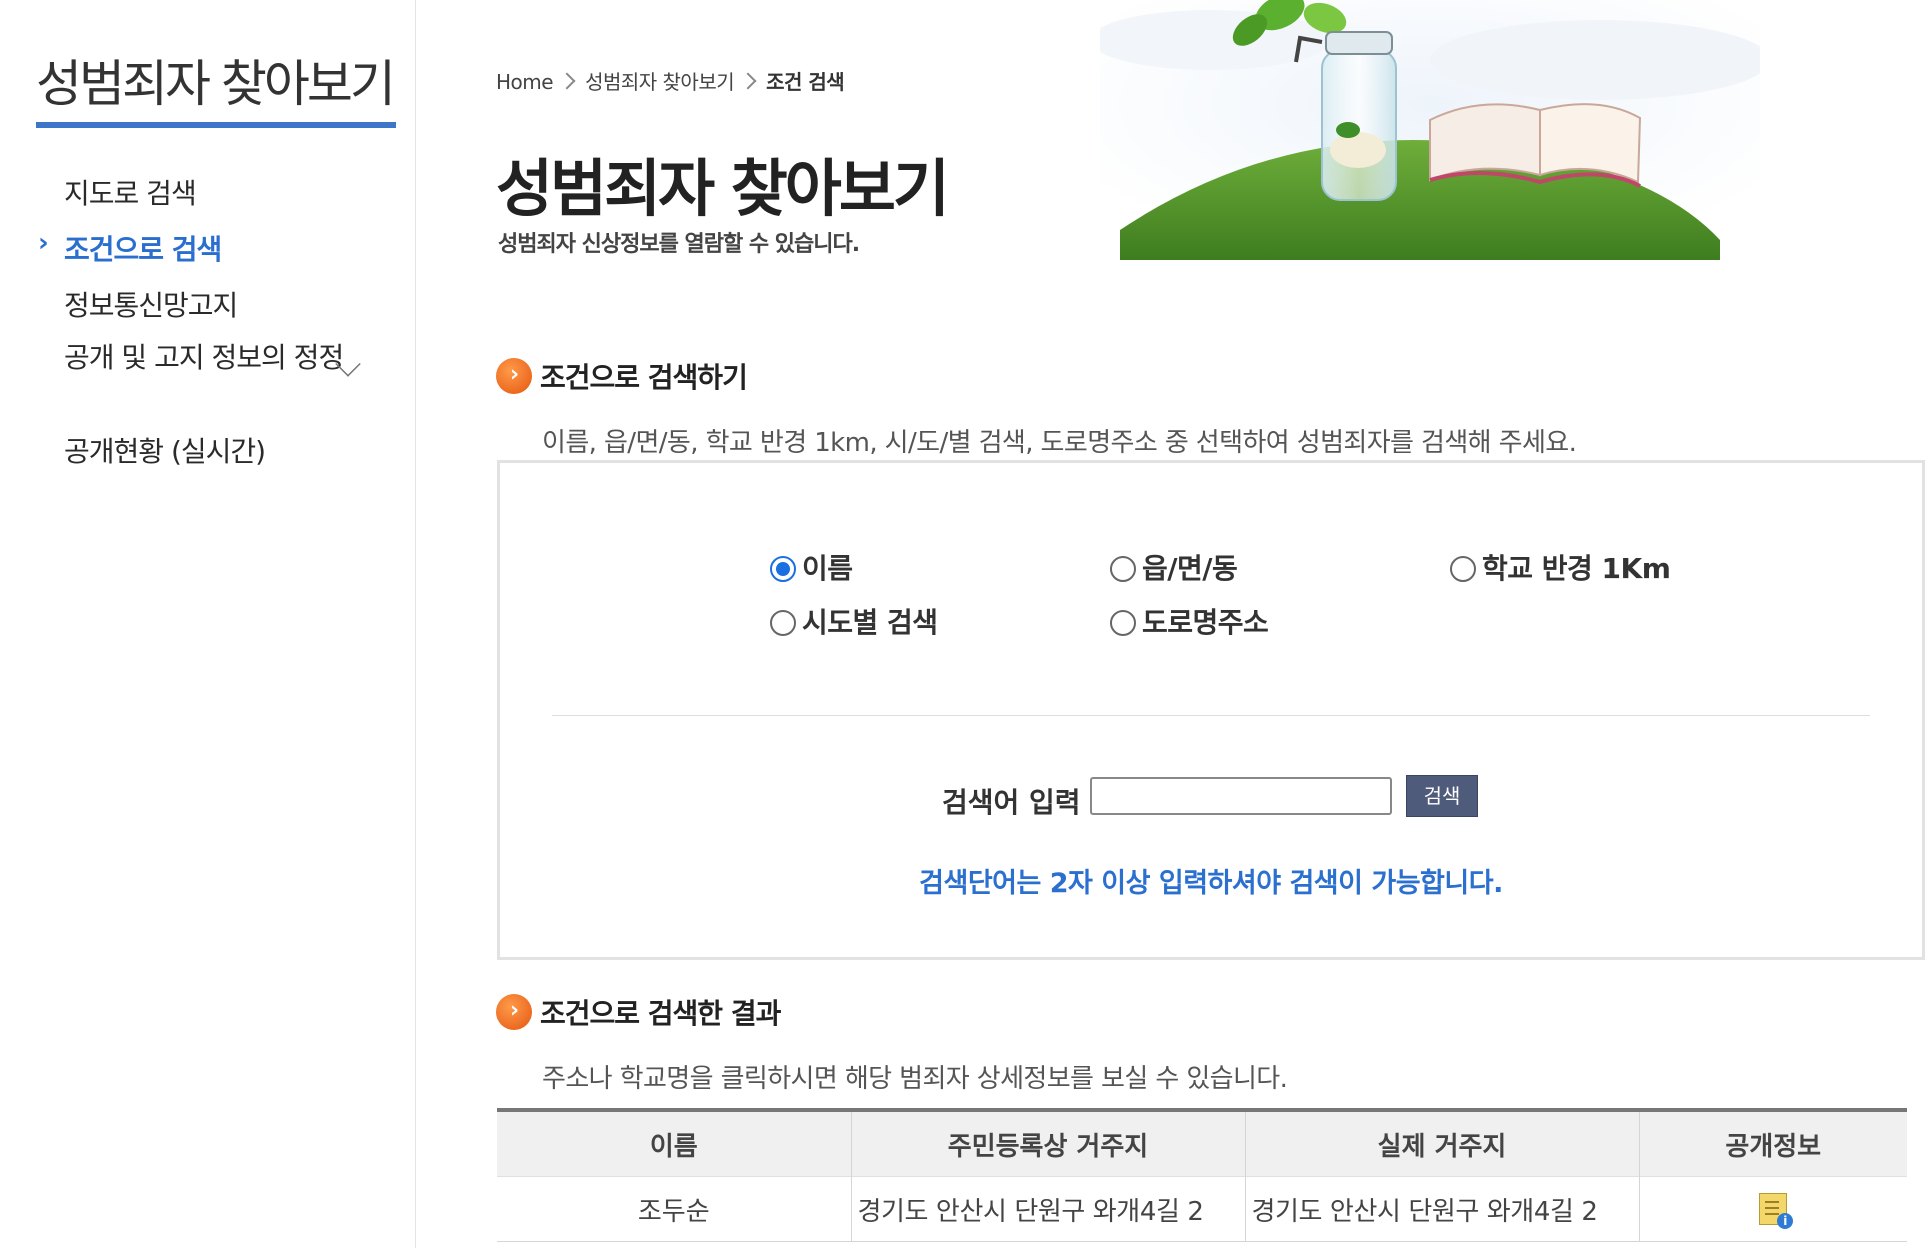 This screenshot has height=1248, width=1928. I want to click on sidebar-item-label: 정보통신망고지, so click(151, 305).